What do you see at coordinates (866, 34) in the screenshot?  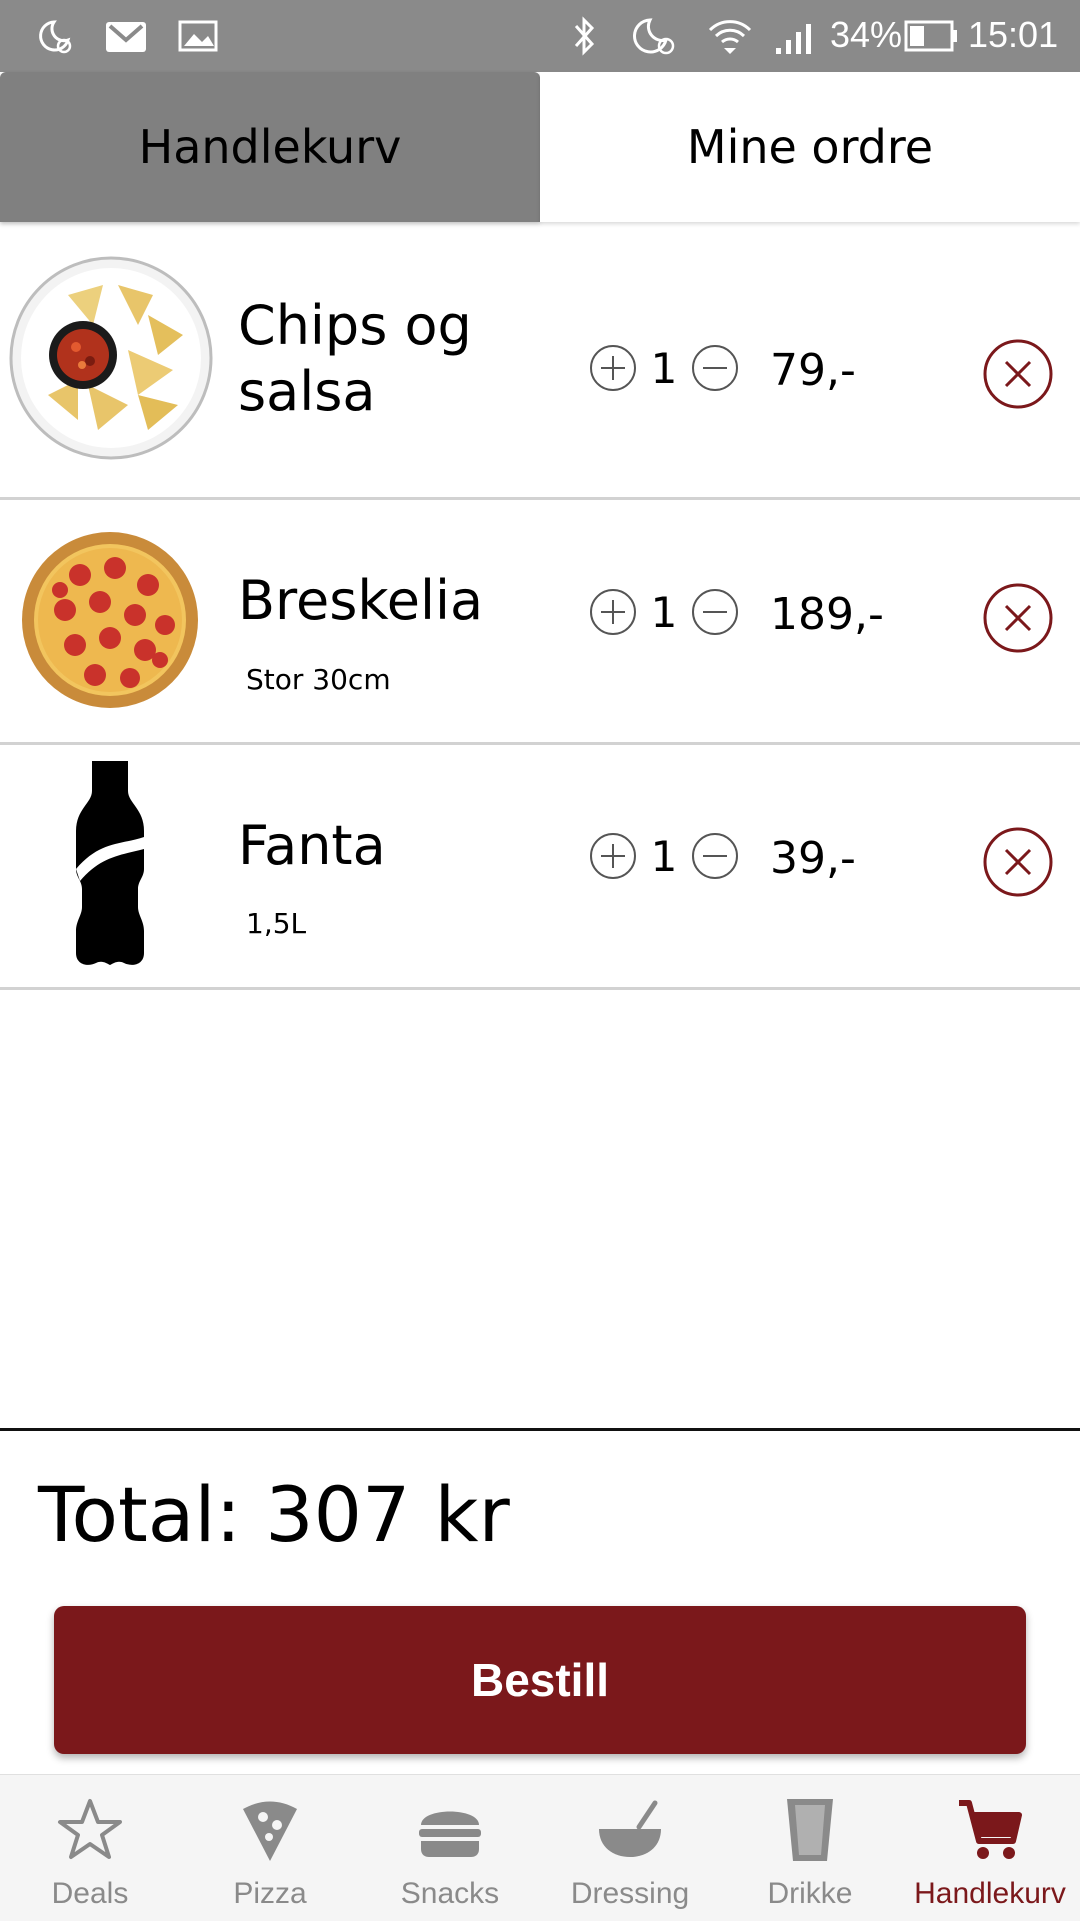 I see `battery-percent: 34%` at bounding box center [866, 34].